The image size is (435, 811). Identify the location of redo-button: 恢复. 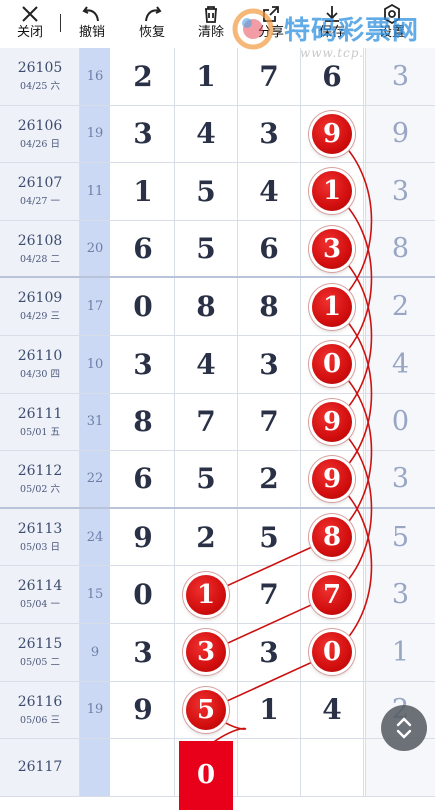
(152, 24).